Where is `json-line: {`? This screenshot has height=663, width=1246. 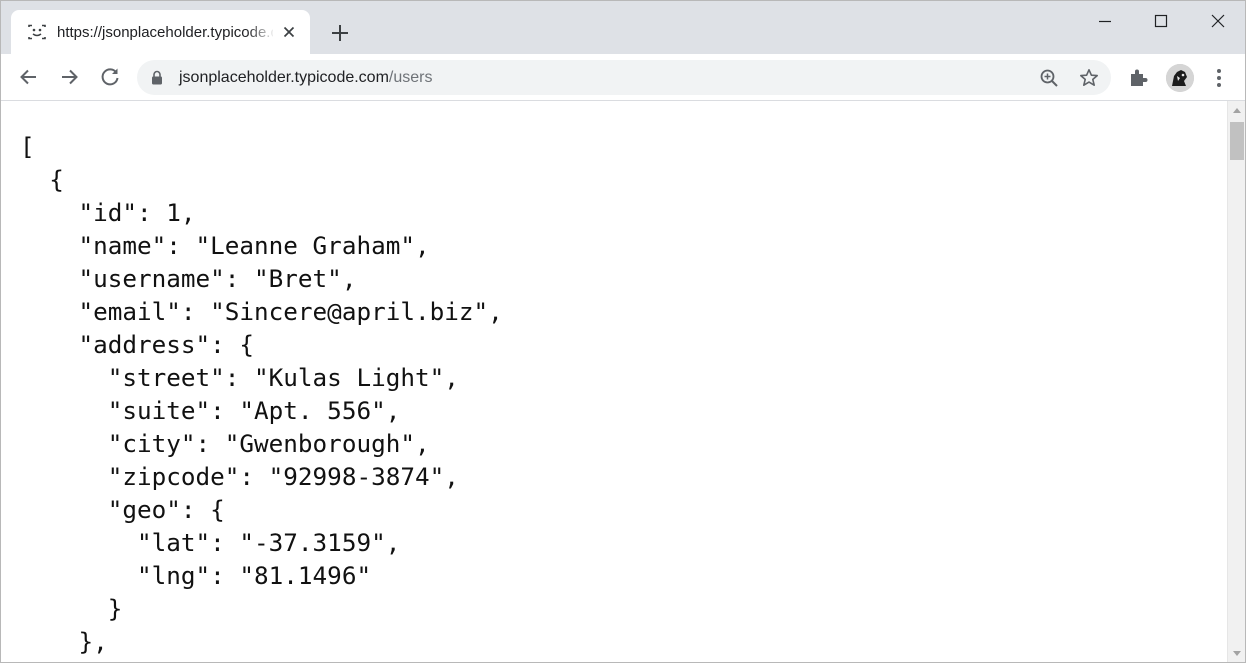
json-line: { is located at coordinates (42, 179).